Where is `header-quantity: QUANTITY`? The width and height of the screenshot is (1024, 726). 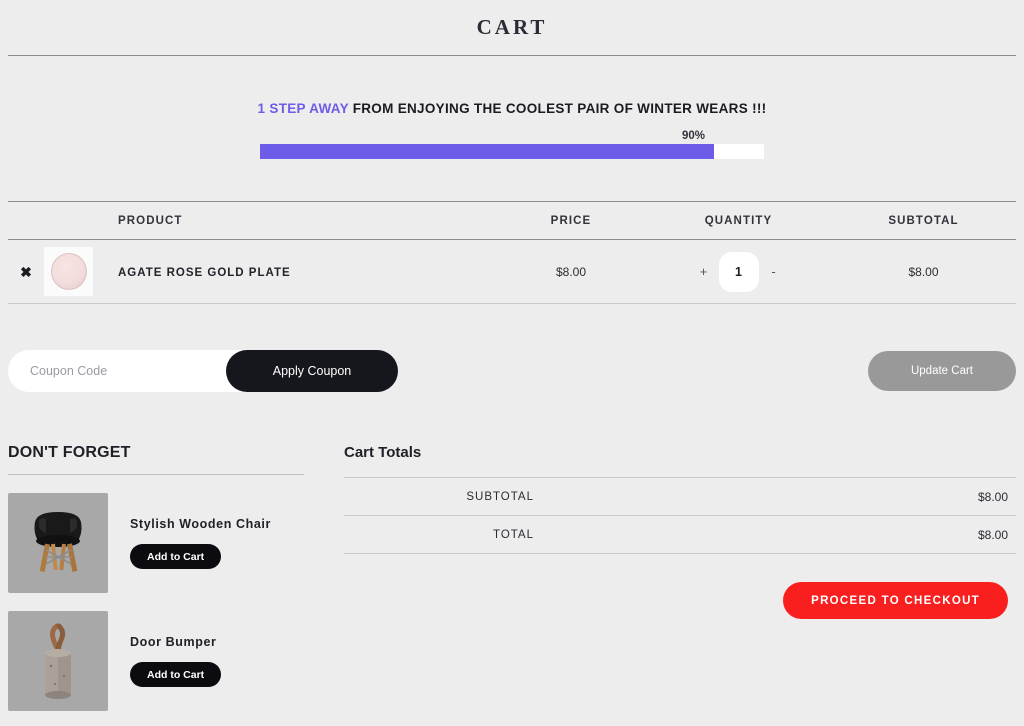
header-quantity: QUANTITY is located at coordinates (738, 220).